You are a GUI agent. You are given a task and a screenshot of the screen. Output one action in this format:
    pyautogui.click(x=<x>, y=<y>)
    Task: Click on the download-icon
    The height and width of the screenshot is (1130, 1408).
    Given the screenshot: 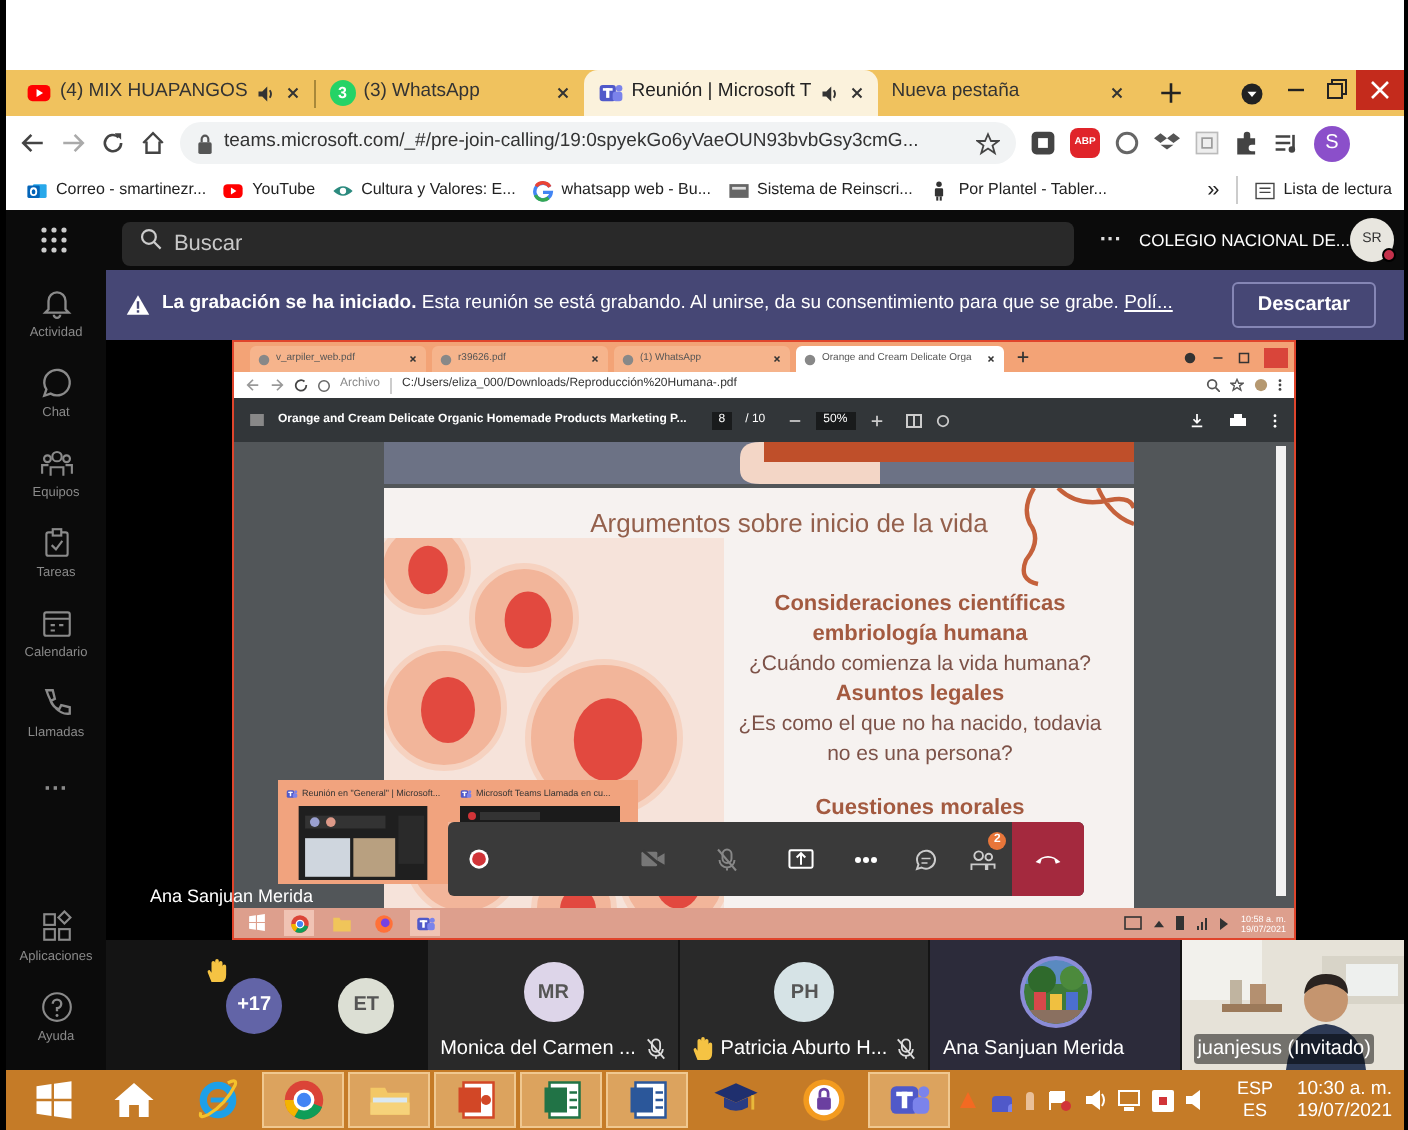 What is the action you would take?
    pyautogui.click(x=1197, y=420)
    